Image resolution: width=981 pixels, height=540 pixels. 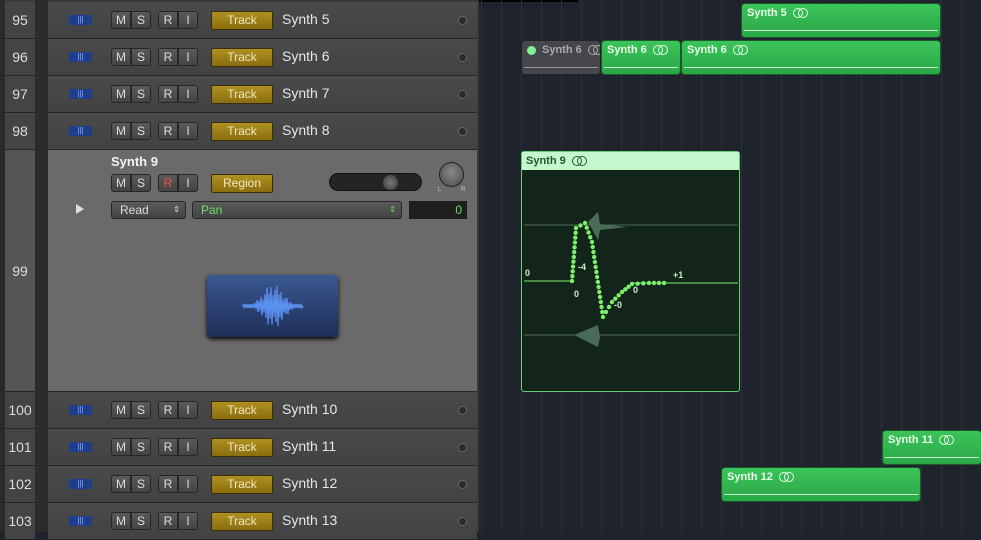 What do you see at coordinates (309, 409) in the screenshot?
I see `track-name: Synth 10` at bounding box center [309, 409].